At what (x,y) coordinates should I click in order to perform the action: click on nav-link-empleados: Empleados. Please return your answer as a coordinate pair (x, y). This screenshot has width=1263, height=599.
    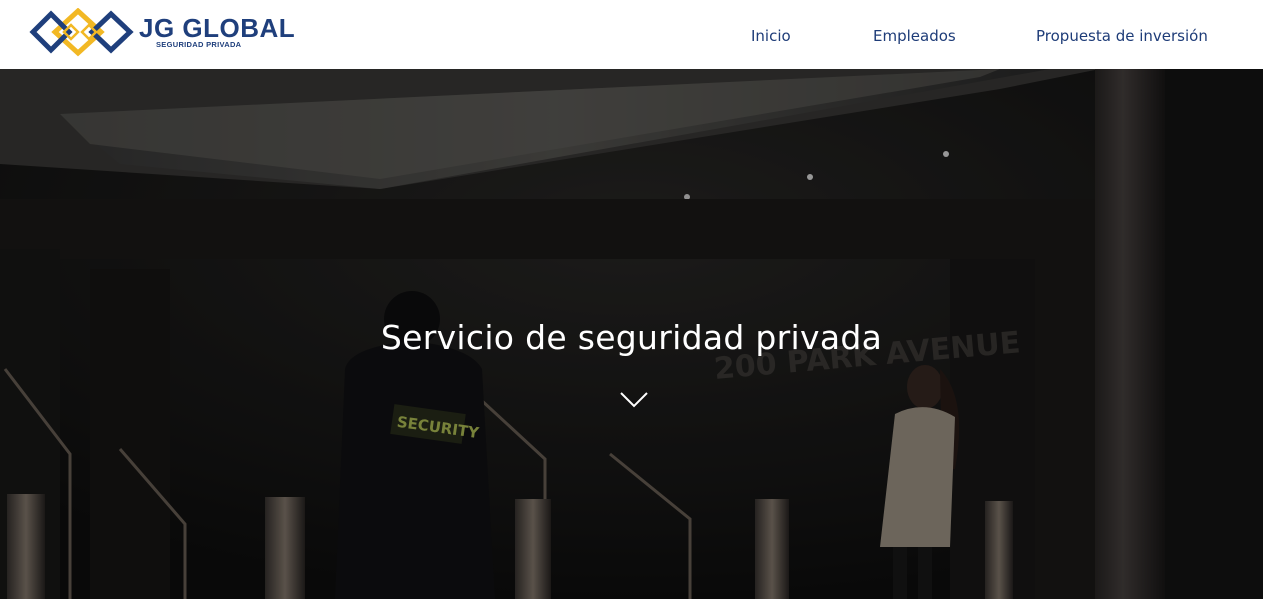
    Looking at the image, I should click on (914, 36).